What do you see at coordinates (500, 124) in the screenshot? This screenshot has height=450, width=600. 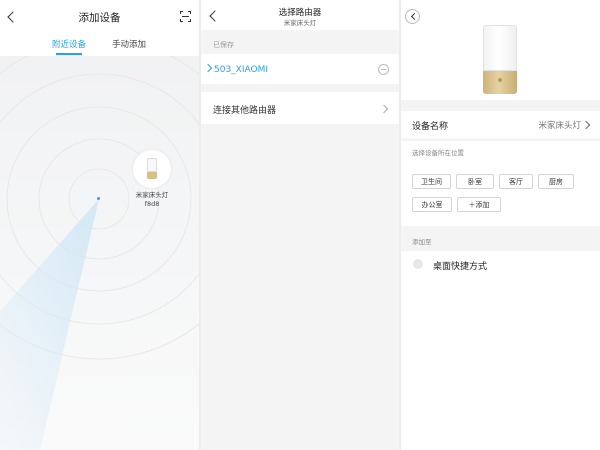 I see `device-name-row: 设备名称 米家床头灯` at bounding box center [500, 124].